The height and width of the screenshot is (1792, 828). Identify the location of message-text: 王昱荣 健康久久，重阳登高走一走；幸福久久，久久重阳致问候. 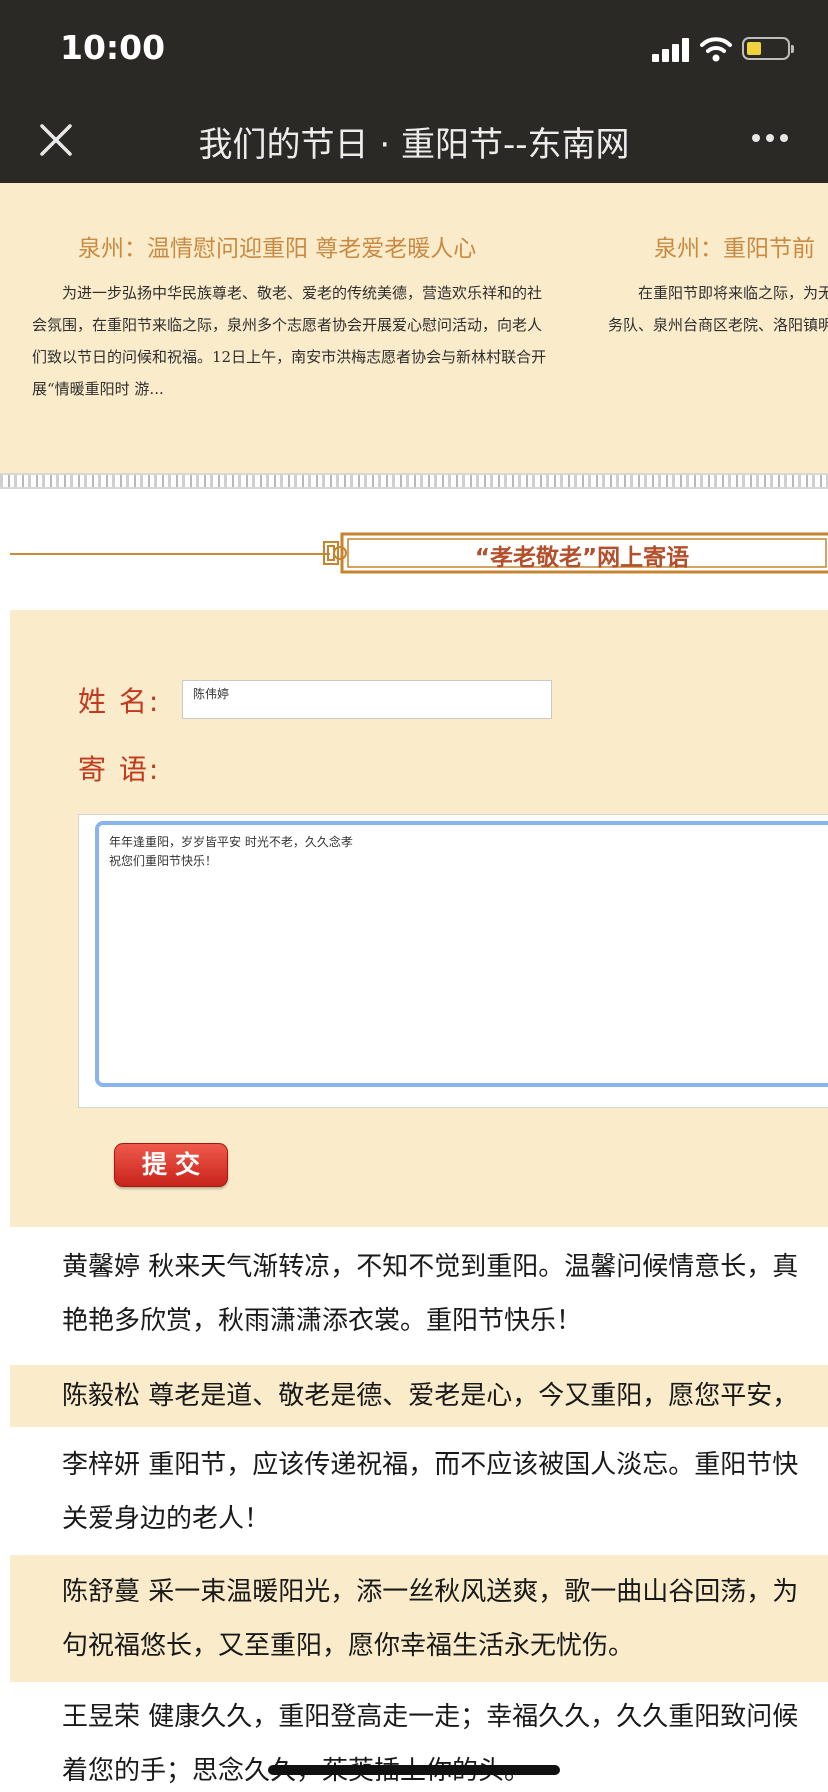
(430, 1717).